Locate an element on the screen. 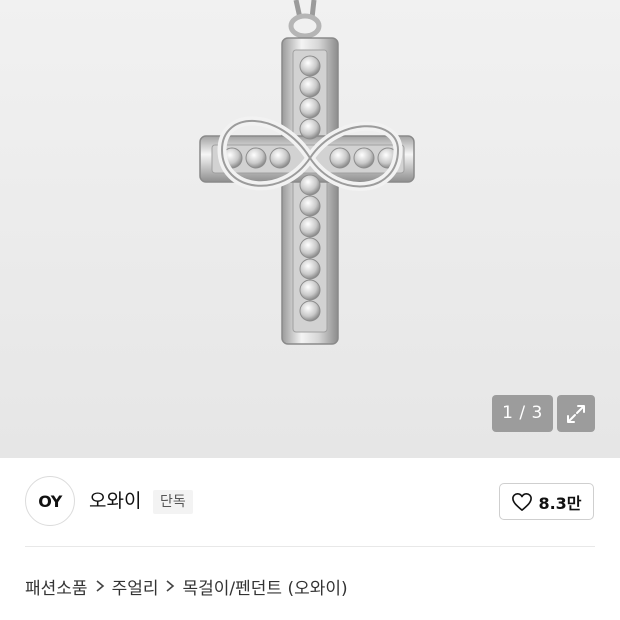  like-button: 8.3만 is located at coordinates (546, 501).